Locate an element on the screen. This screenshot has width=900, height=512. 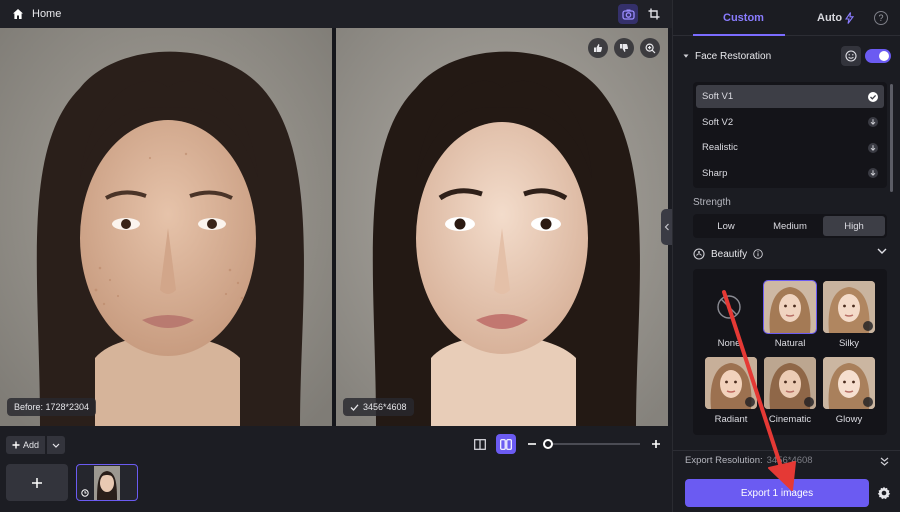
add-dropdown-button is located at coordinates (56, 445).